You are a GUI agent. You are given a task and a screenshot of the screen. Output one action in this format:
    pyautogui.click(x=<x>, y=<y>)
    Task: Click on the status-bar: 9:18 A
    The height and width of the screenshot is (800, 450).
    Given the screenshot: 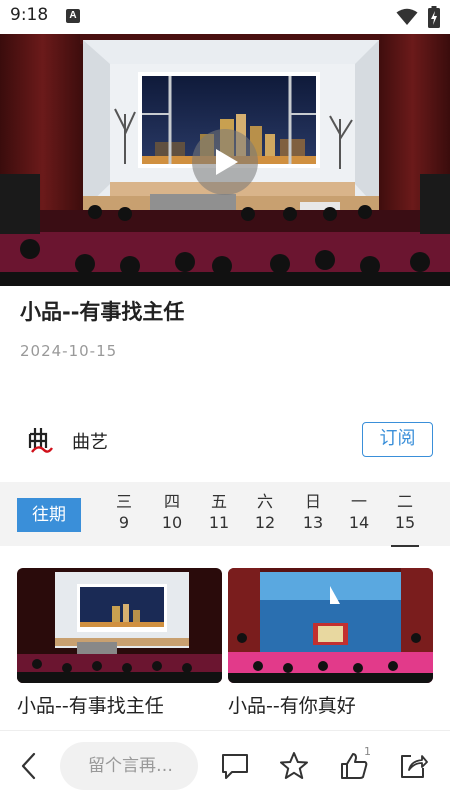 What is the action you would take?
    pyautogui.click(x=225, y=17)
    